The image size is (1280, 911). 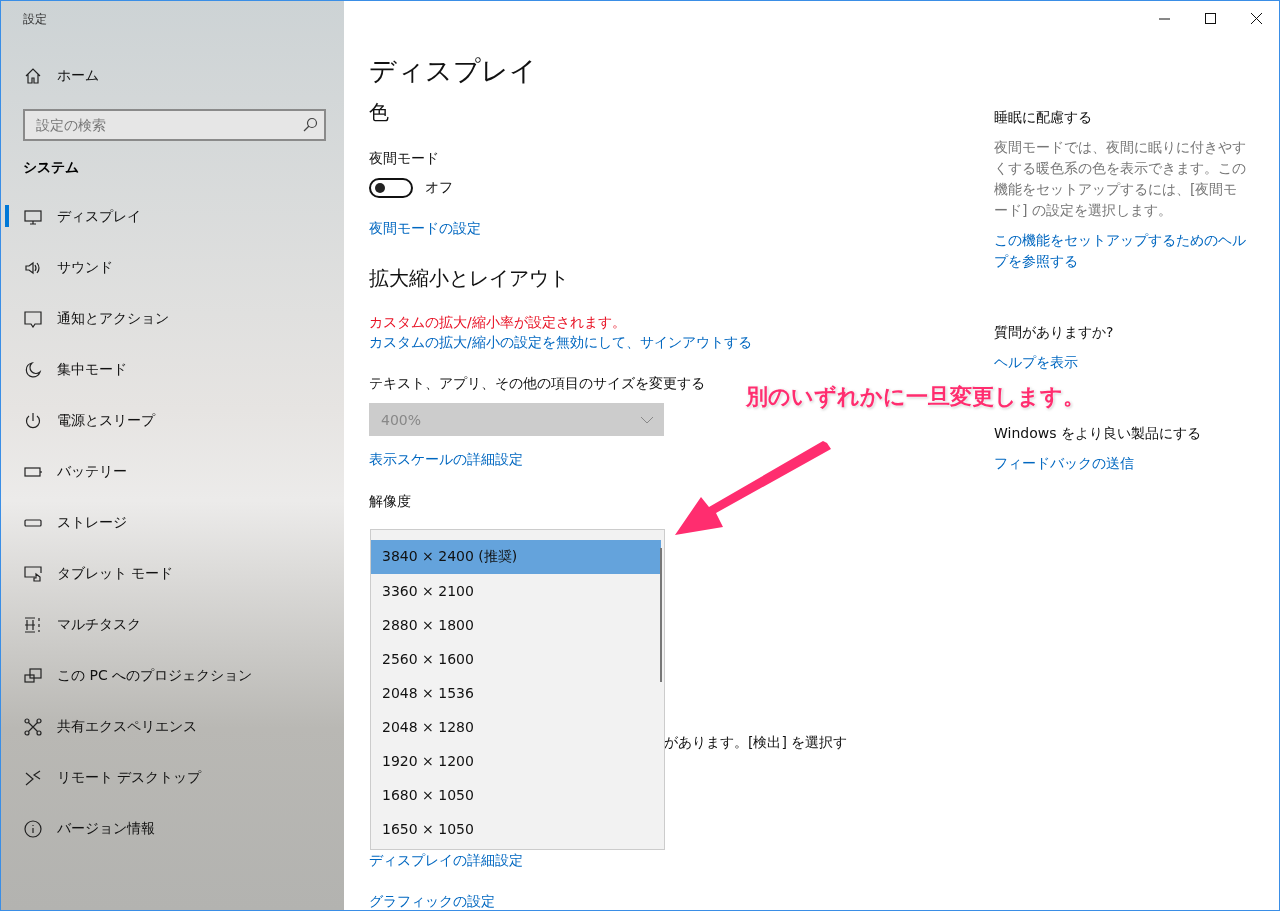 What do you see at coordinates (172, 471) in the screenshot?
I see `sidebar-item: バッテリー` at bounding box center [172, 471].